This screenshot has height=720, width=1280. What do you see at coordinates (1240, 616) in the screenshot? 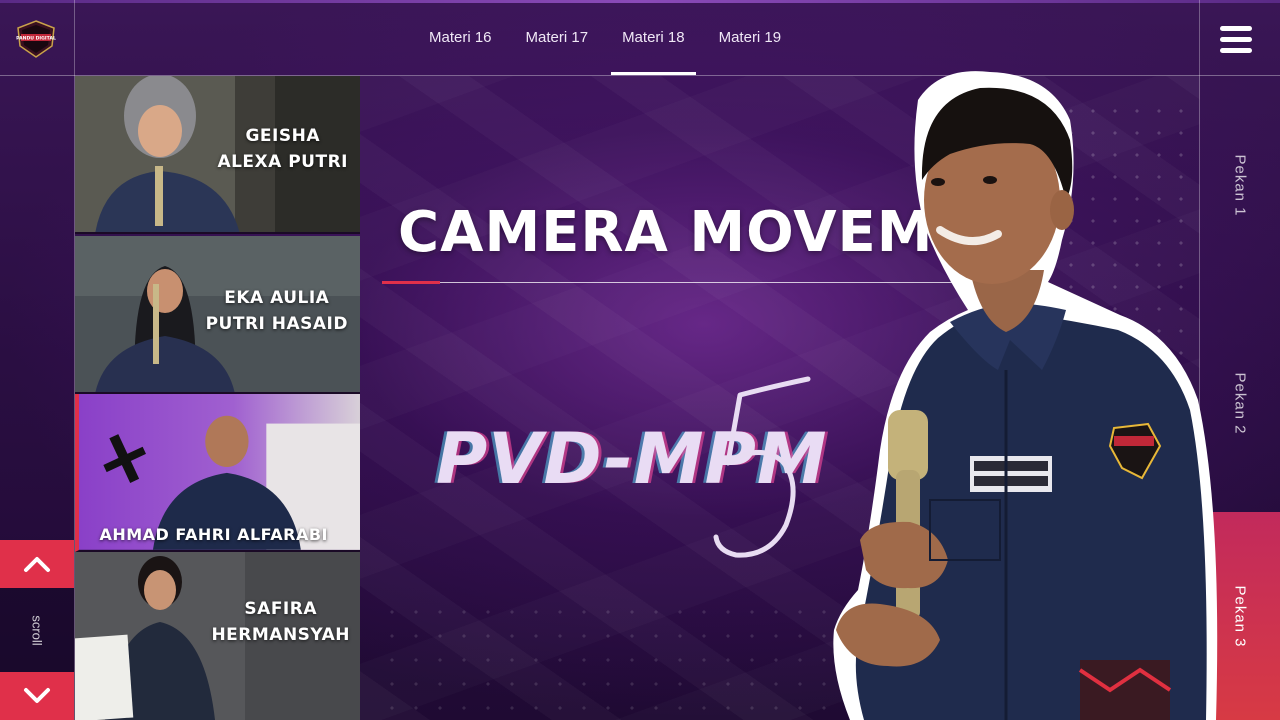
I see `week-label: Pekan 3` at bounding box center [1240, 616].